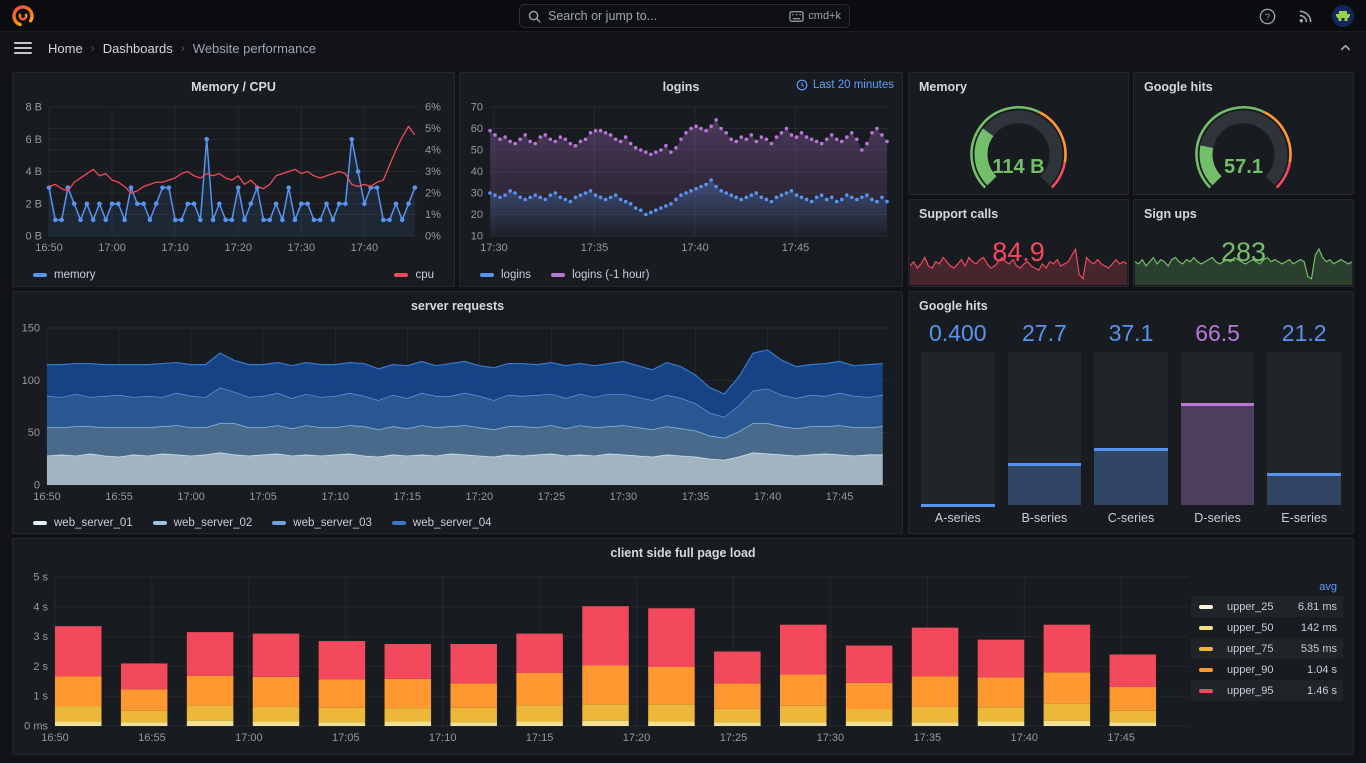 This screenshot has width=1366, height=763. I want to click on top-nav: Search or jump to... cmd+k ?, so click(683, 16).